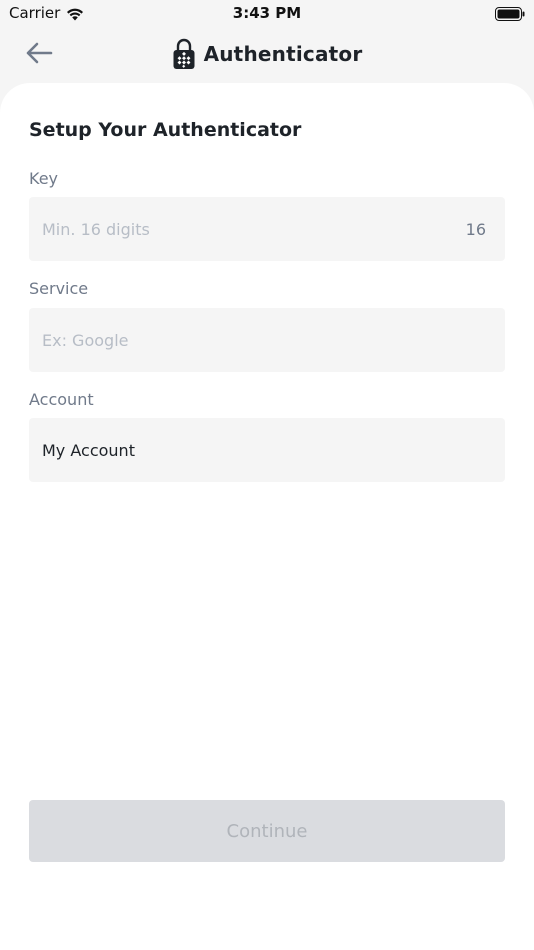  I want to click on page-title: Authenticator, so click(283, 54).